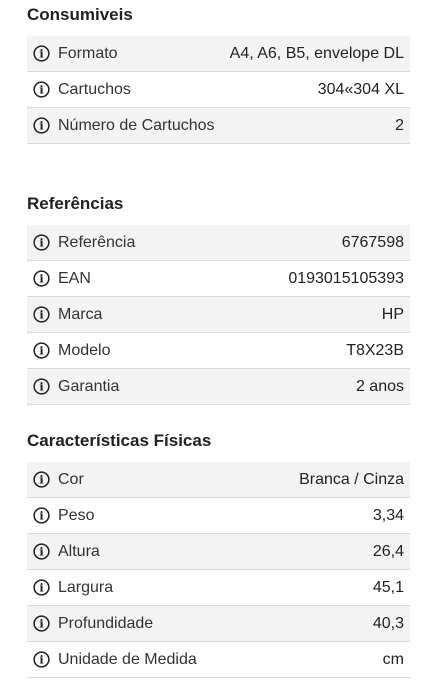 The image size is (437, 700). What do you see at coordinates (75, 203) in the screenshot?
I see `section-title-referencias: Referências` at bounding box center [75, 203].